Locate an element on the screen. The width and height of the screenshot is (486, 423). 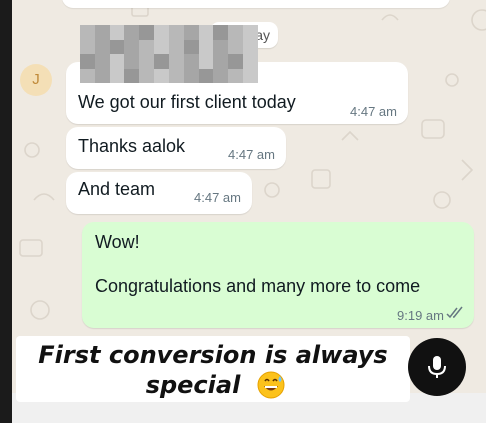
message-time: 9:19 am is located at coordinates (420, 315).